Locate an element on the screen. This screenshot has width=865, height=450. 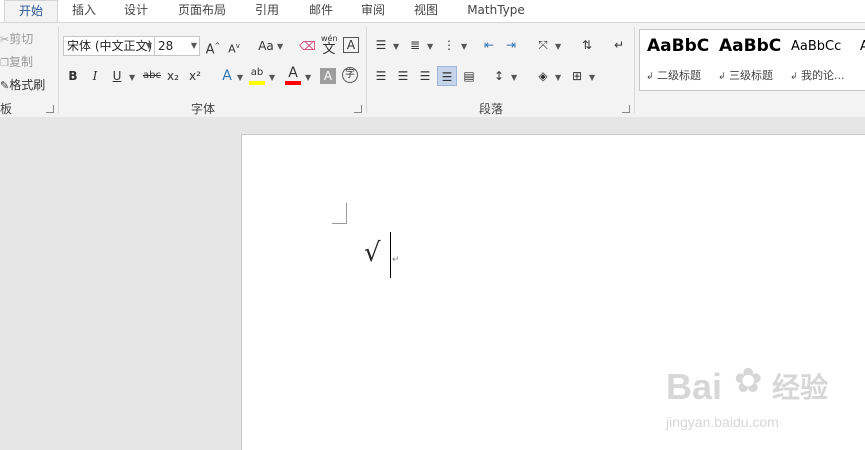
justify-icon: ☰ is located at coordinates (447, 76).